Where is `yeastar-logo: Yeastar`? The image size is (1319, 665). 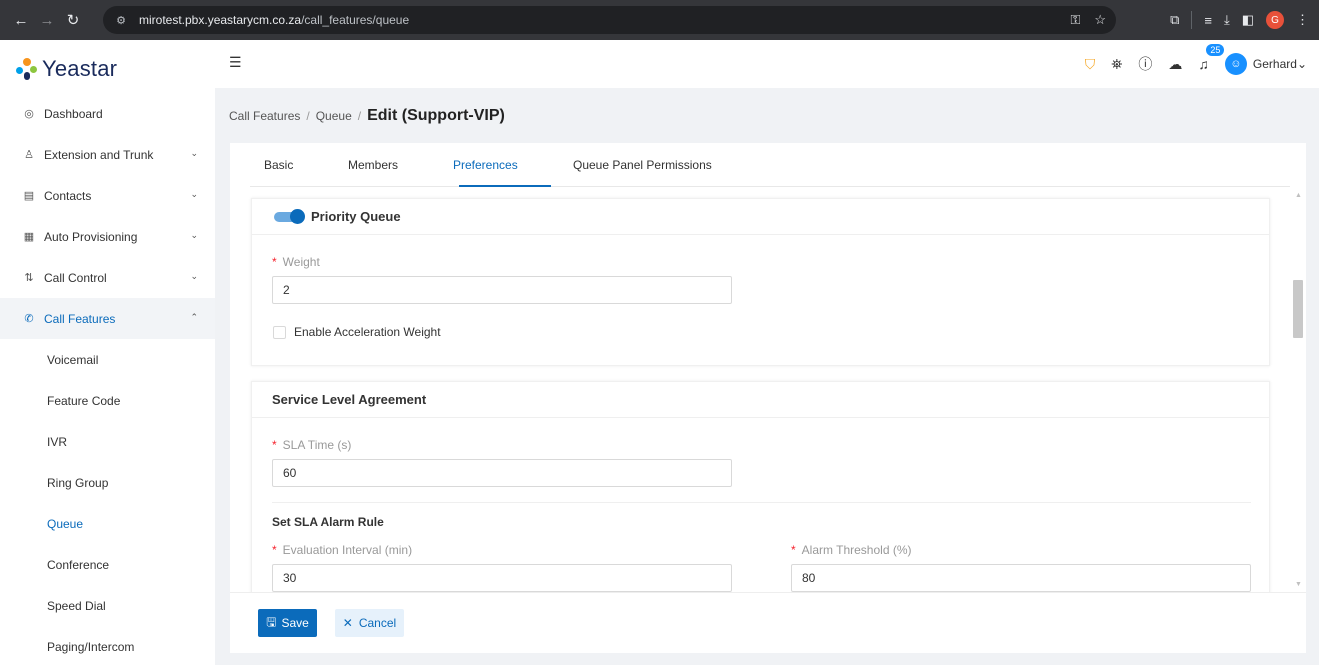 yeastar-logo: Yeastar is located at coordinates (66, 69).